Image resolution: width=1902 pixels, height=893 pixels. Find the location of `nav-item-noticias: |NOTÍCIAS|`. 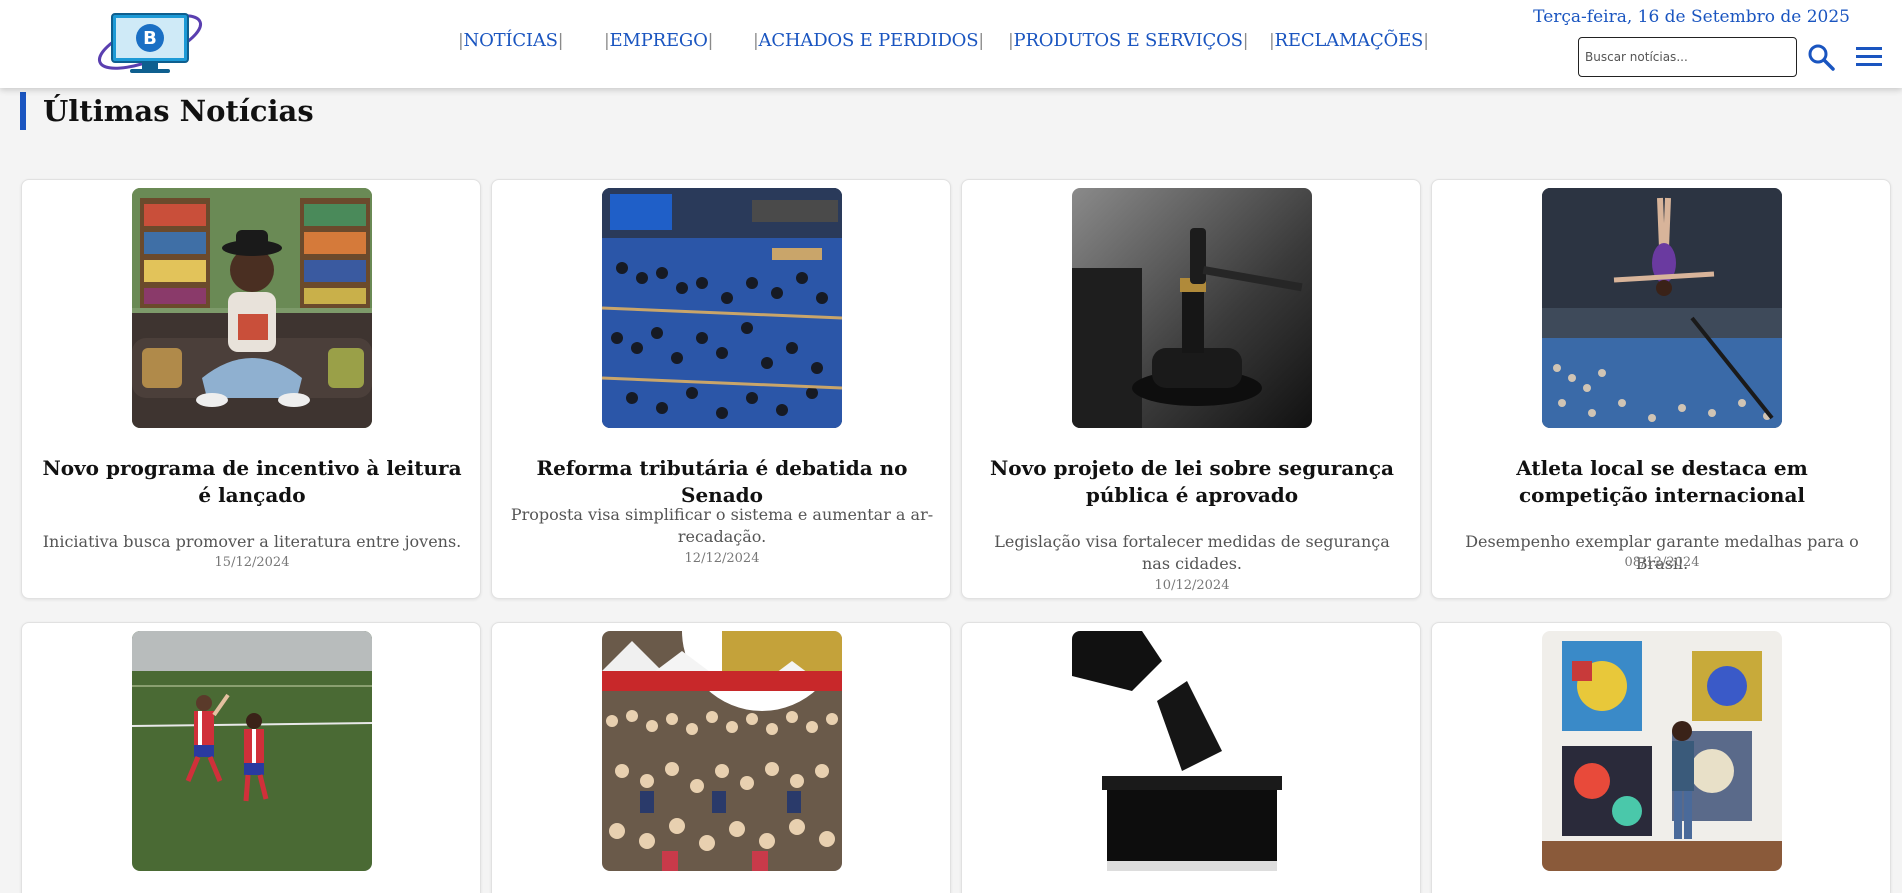

nav-item-noticias: |NOTÍCIAS| is located at coordinates (510, 40).